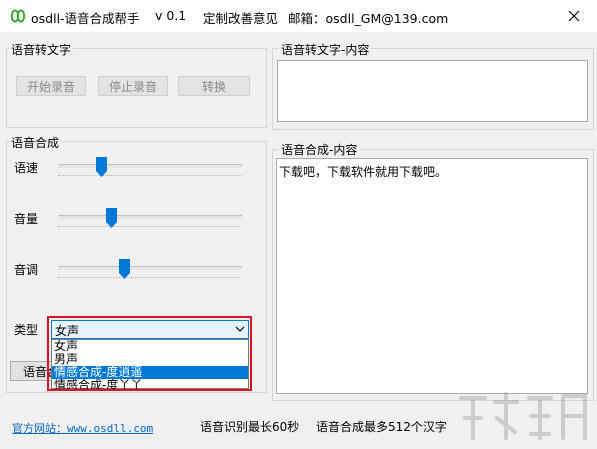  I want to click on stt-content-title: 语音转文字-内容, so click(325, 49).